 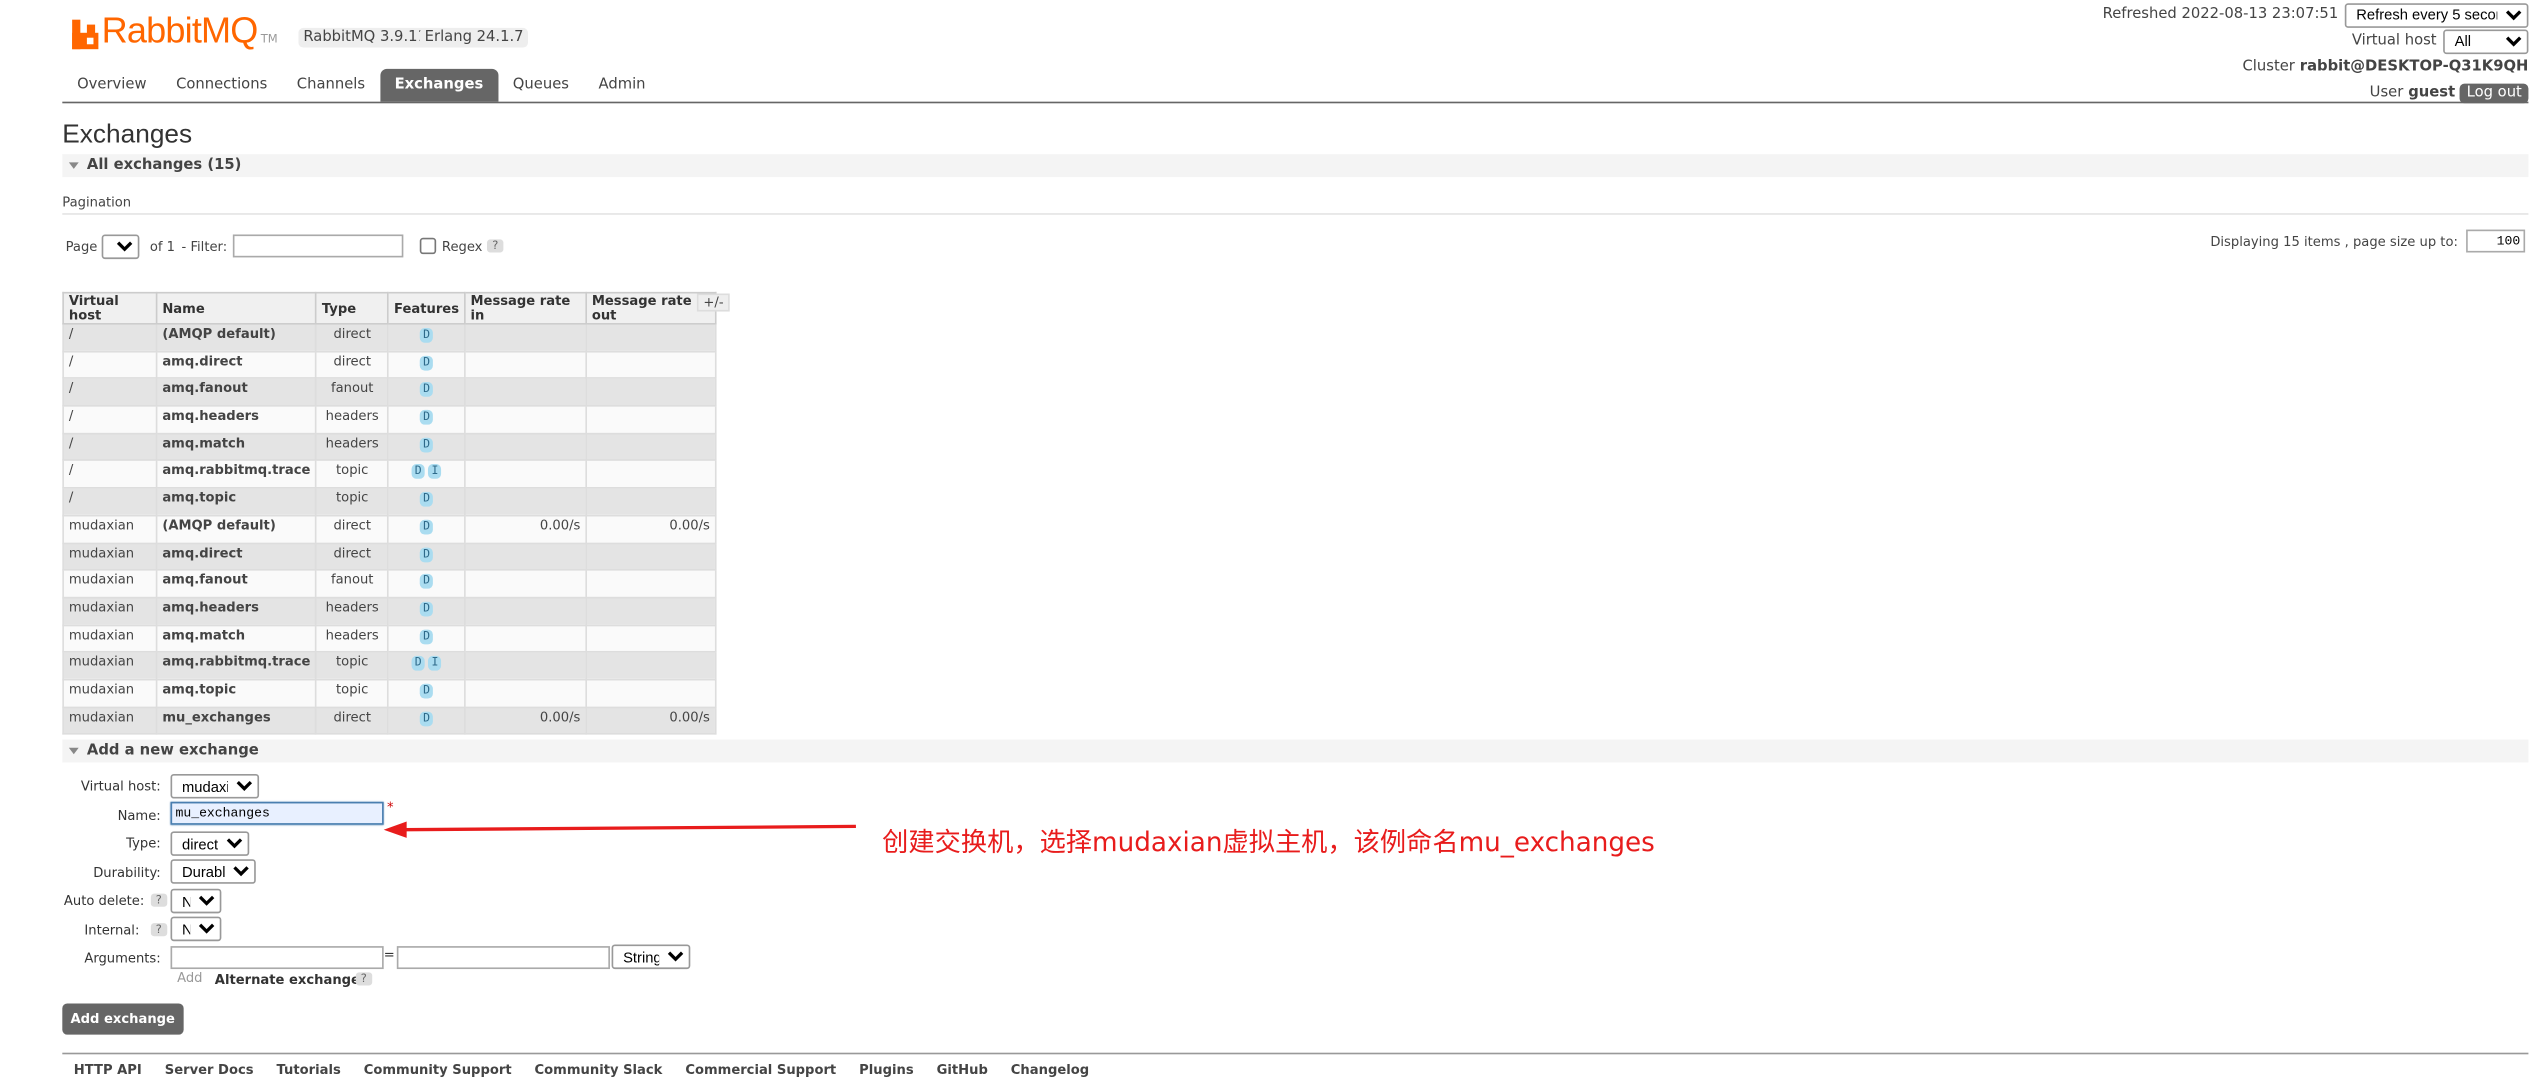 What do you see at coordinates (962, 1070) in the screenshot?
I see `footer-github: GitHub` at bounding box center [962, 1070].